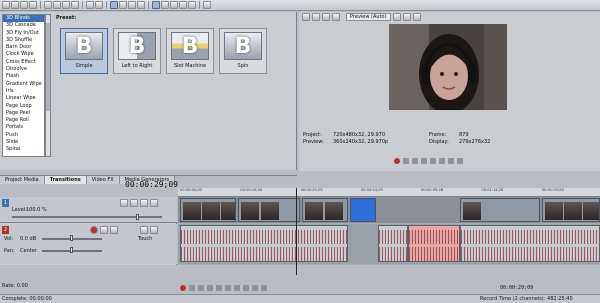 Image resolution: width=600 pixels, height=303 pixels. What do you see at coordinates (389, 210) in the screenshot?
I see `video-track-lane` at bounding box center [389, 210].